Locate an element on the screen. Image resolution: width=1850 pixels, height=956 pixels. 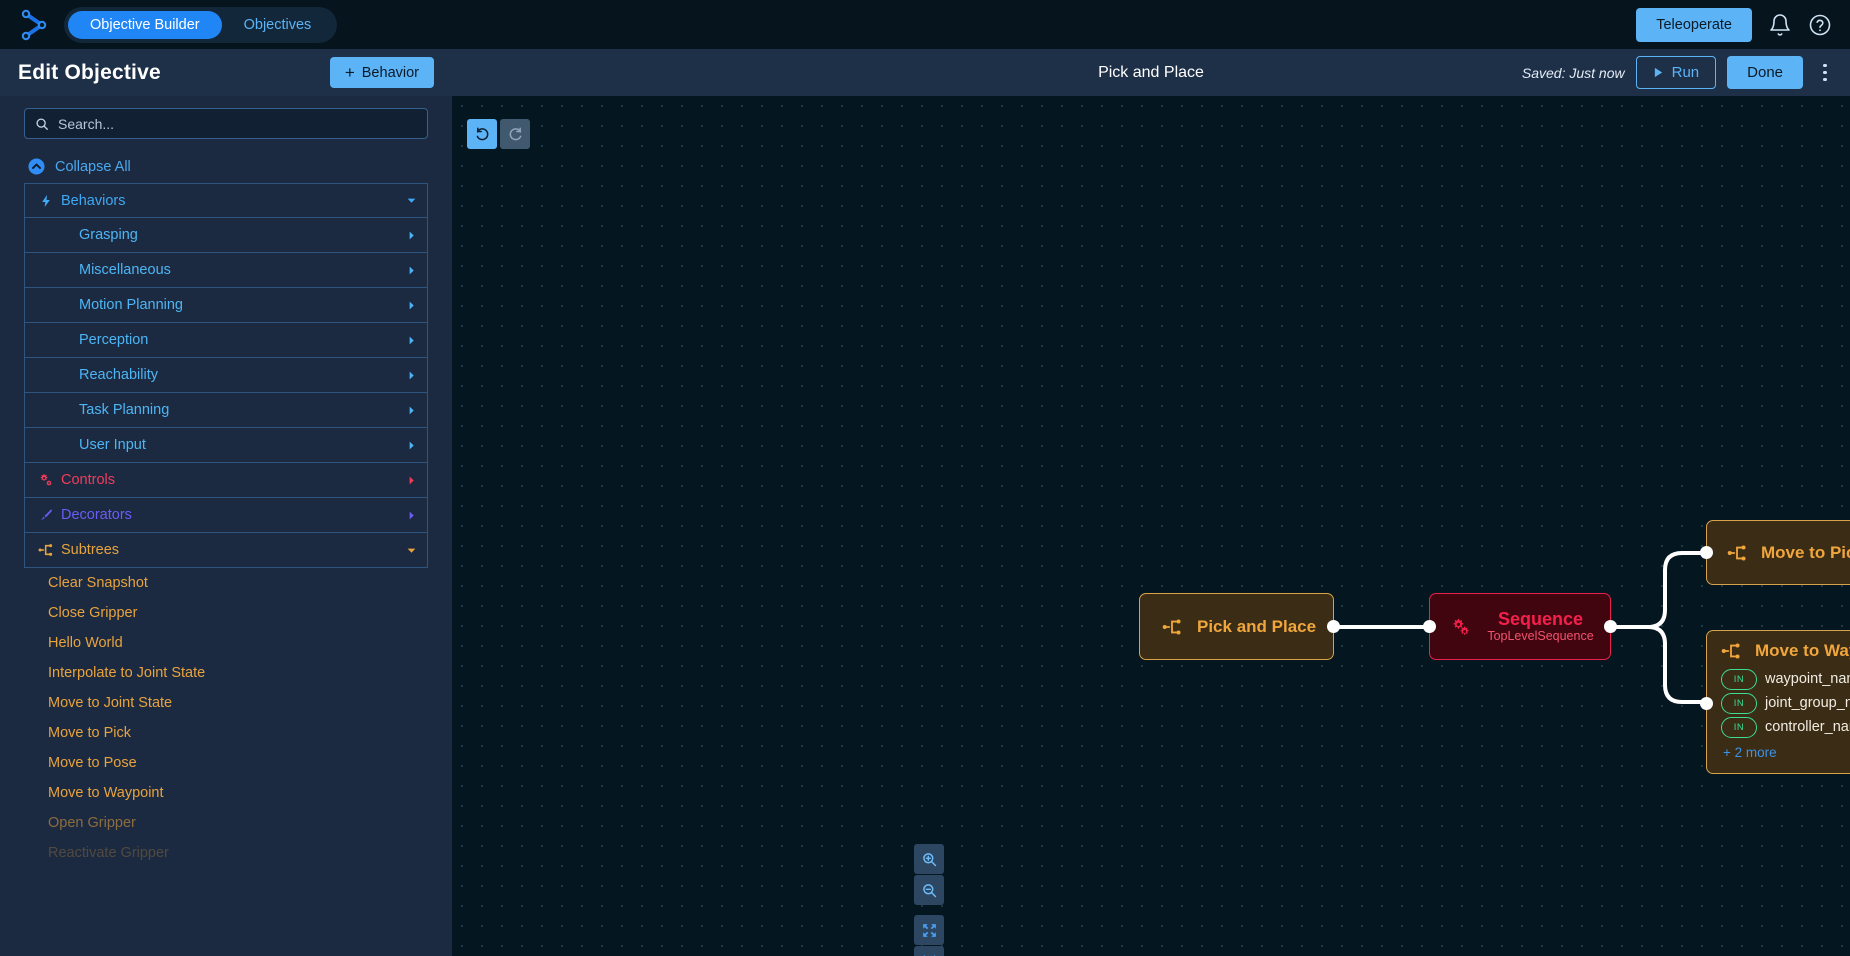
play-icon is located at coordinates (1658, 72).